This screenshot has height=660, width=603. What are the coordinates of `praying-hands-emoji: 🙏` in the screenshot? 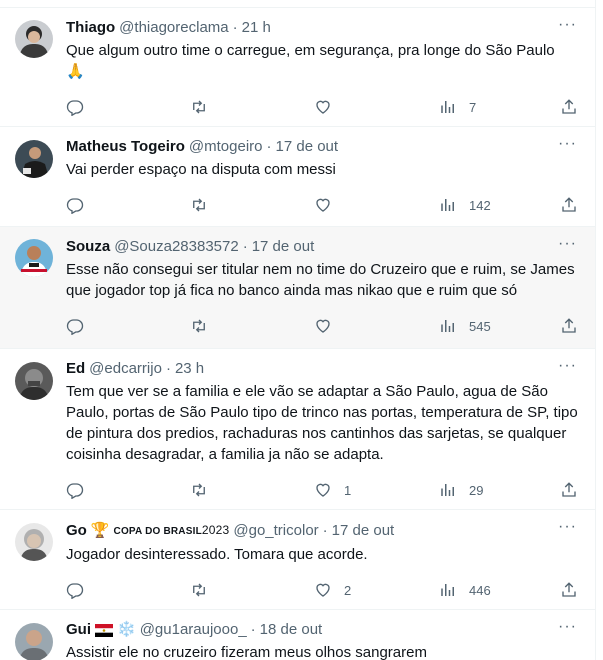 It's located at (75, 71).